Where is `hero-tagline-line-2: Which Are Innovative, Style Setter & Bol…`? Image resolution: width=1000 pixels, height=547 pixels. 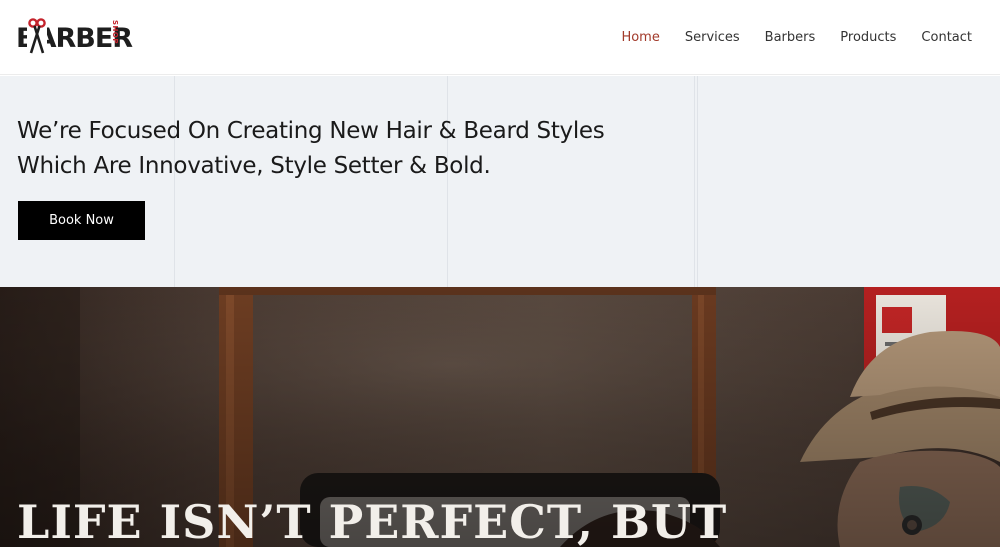 hero-tagline-line-2: Which Are Innovative, Style Setter & Bol… is located at coordinates (254, 166).